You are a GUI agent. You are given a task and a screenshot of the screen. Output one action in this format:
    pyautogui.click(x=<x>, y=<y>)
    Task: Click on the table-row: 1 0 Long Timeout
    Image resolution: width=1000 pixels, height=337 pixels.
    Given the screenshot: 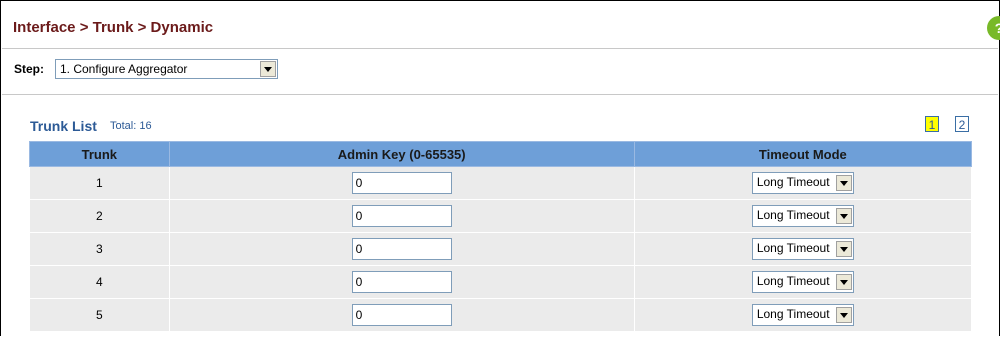 What is the action you would take?
    pyautogui.click(x=501, y=183)
    